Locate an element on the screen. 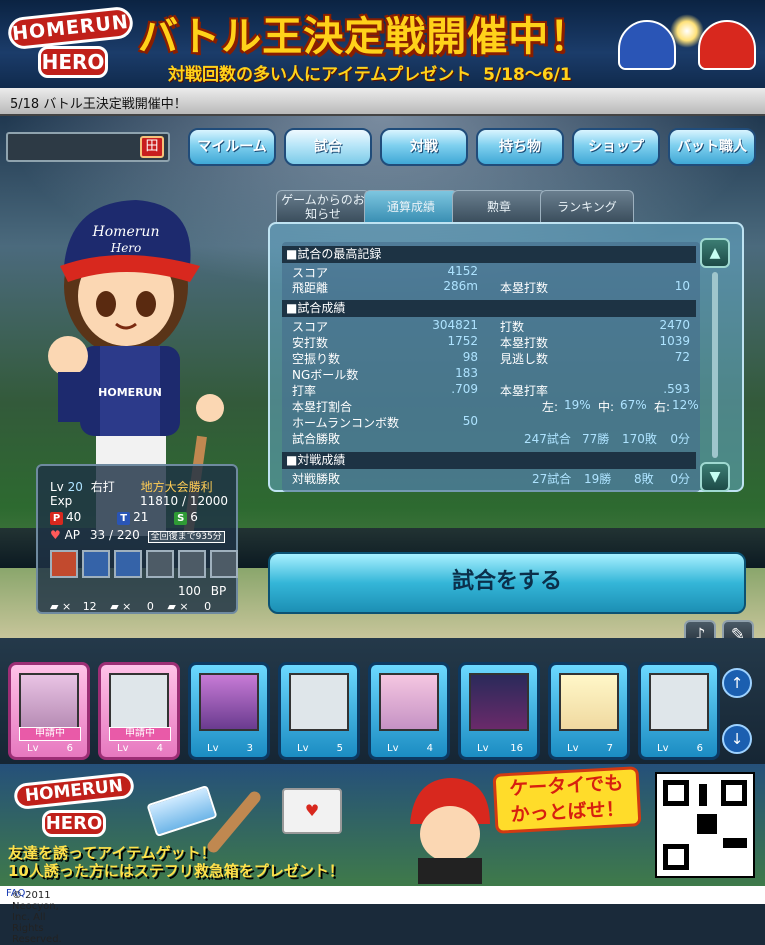  left-label: 左: is located at coordinates (550, 407).